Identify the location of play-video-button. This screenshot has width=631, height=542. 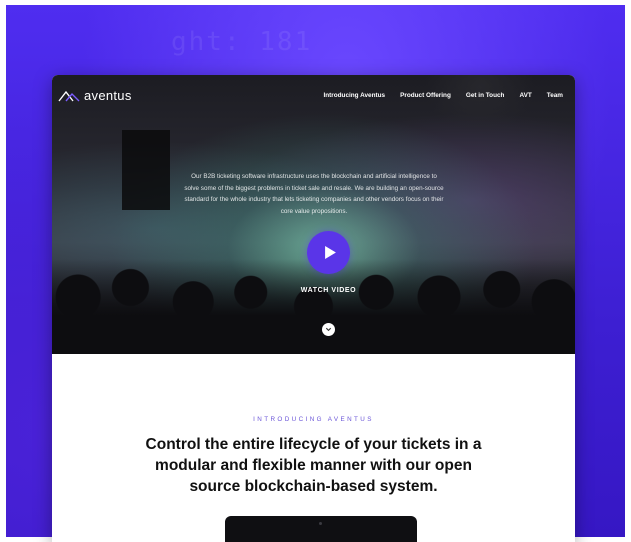
(328, 252).